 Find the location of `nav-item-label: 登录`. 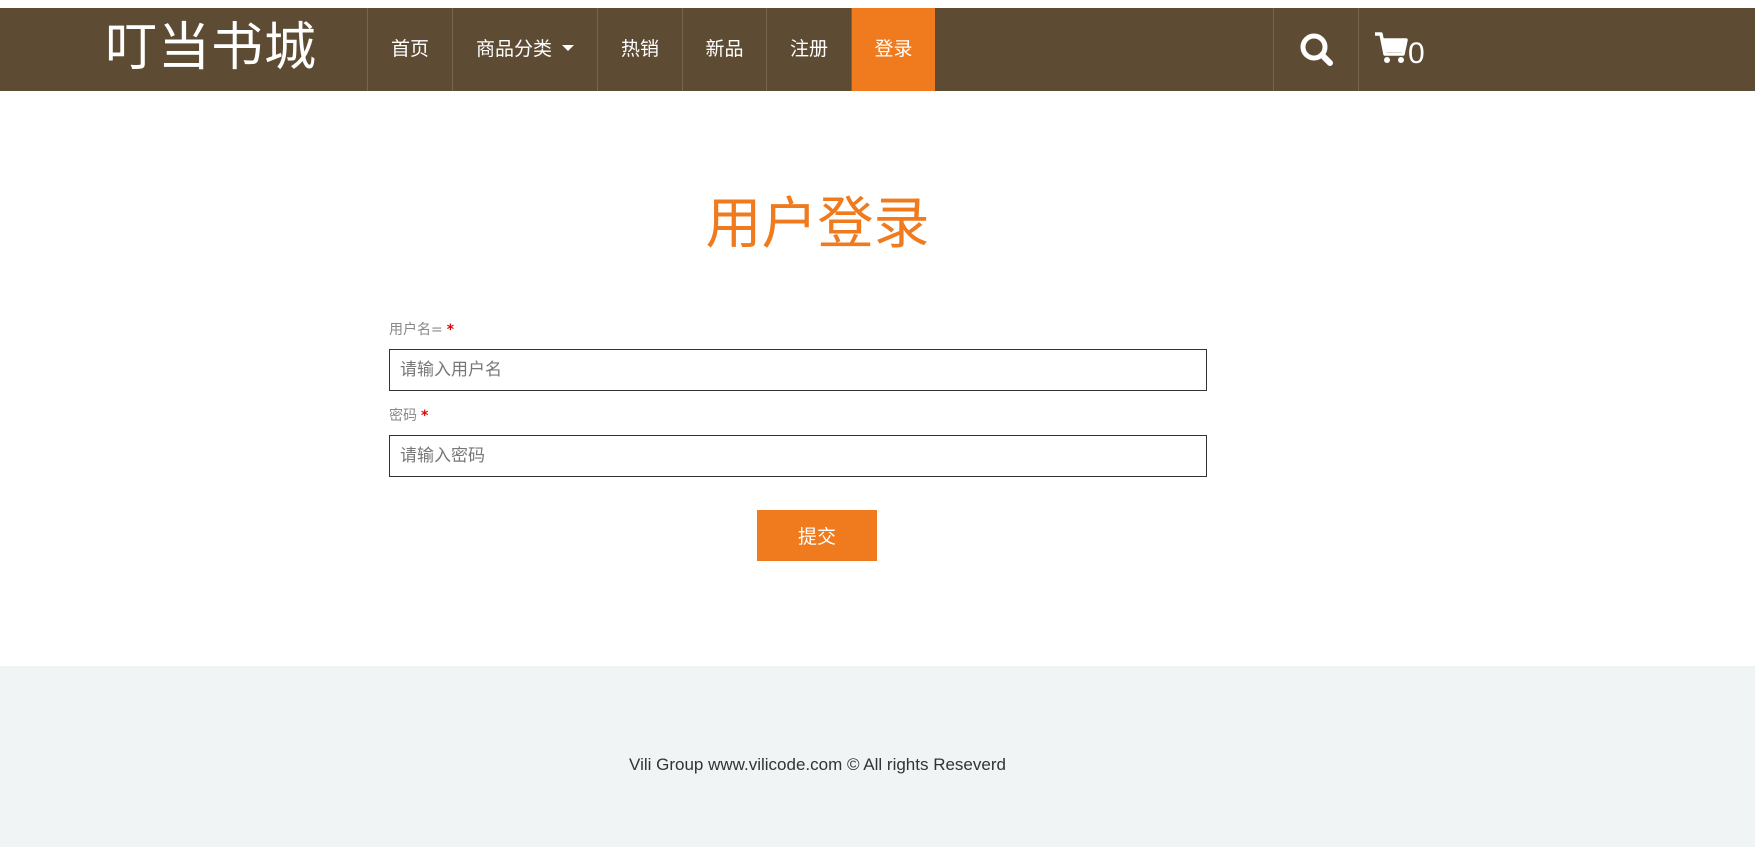

nav-item-label: 登录 is located at coordinates (893, 49).